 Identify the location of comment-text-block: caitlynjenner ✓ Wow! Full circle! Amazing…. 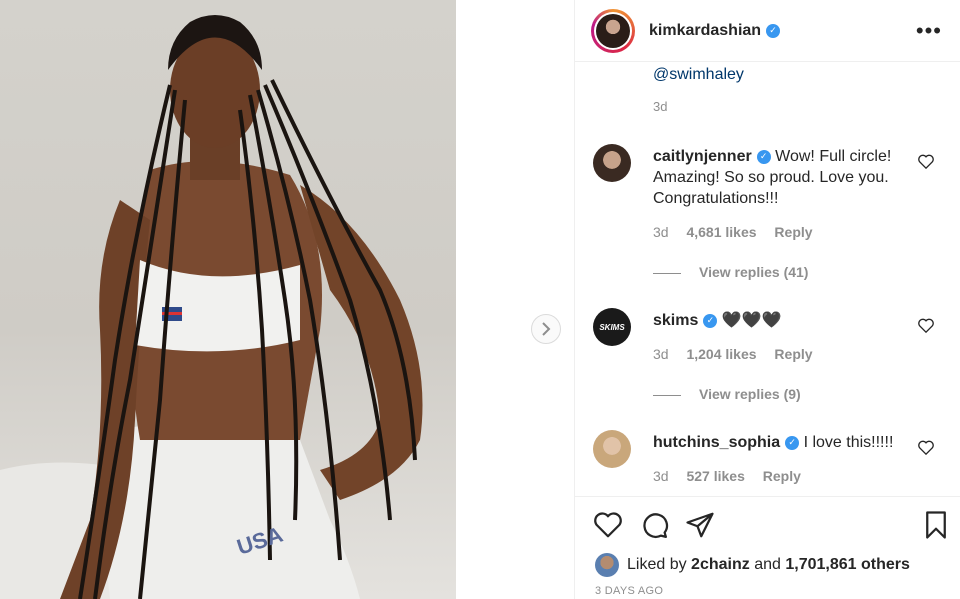
(782, 177).